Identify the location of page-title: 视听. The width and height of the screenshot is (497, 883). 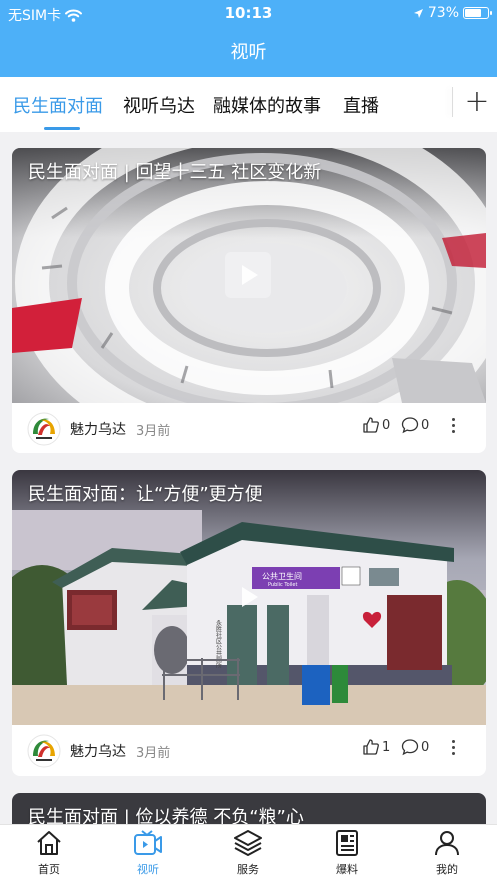
(248, 52).